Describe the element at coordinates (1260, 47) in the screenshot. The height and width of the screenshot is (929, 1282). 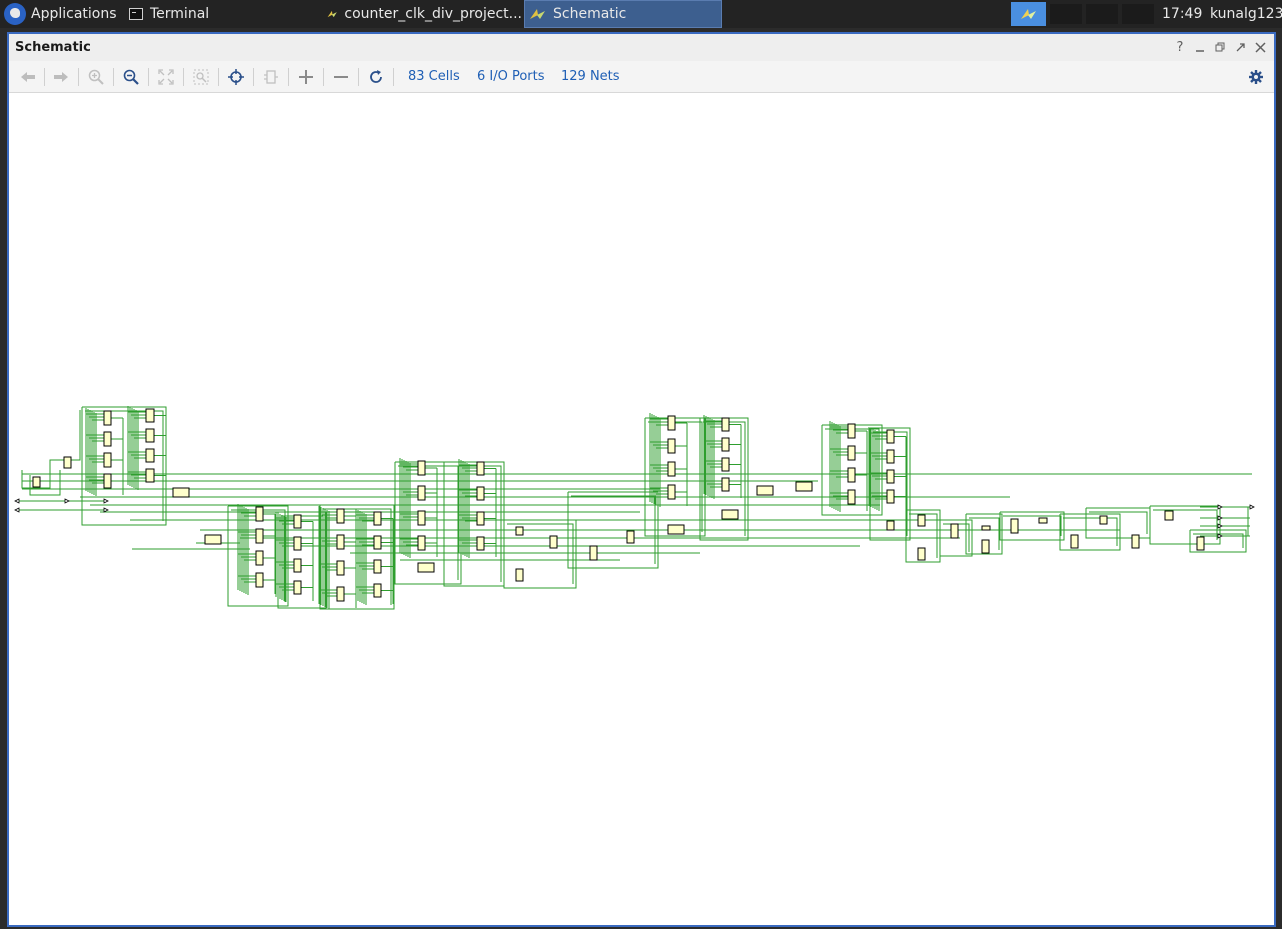
I see `close-icon` at that location.